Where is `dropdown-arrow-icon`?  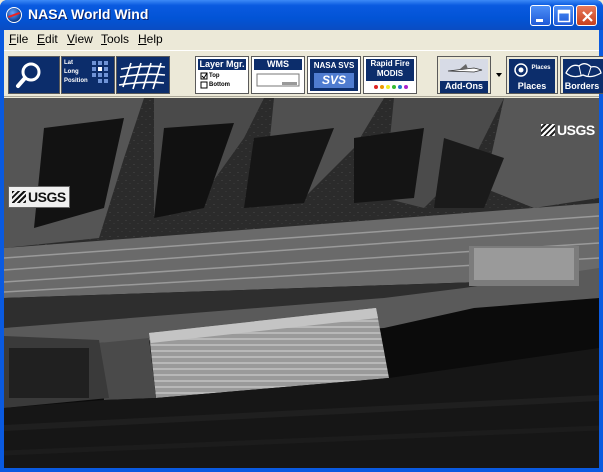
dropdown-arrow-icon is located at coordinates (499, 75).